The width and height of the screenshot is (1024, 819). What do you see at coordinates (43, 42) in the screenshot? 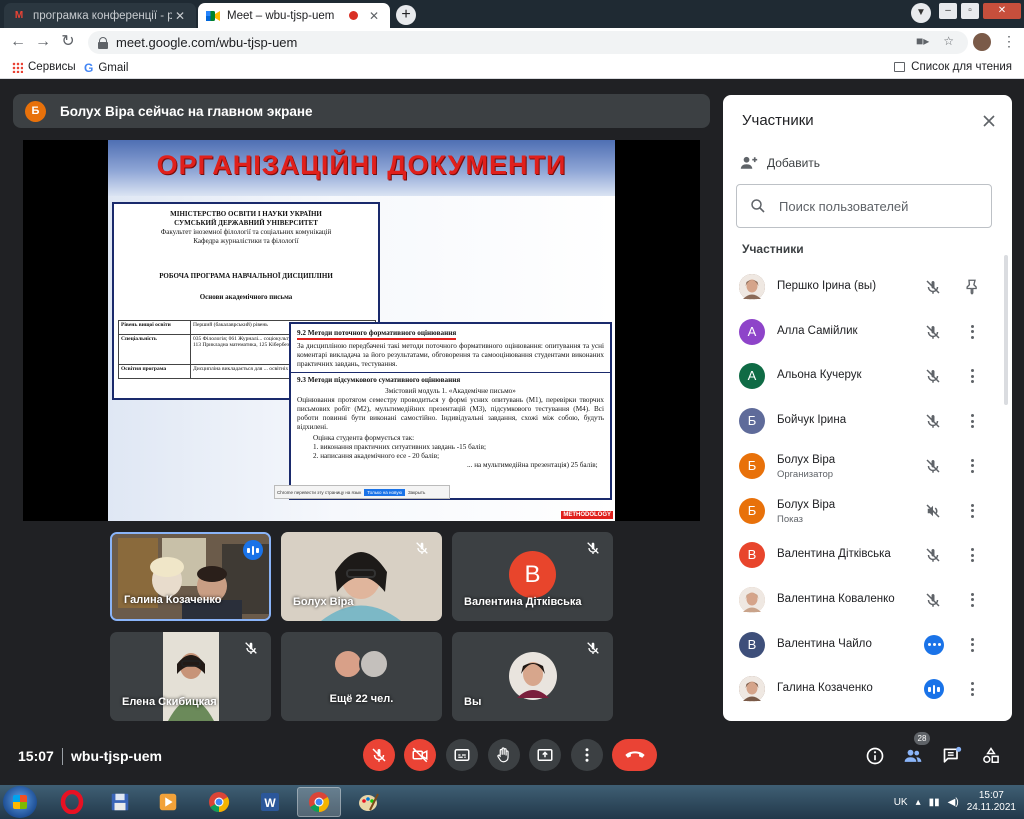
I see `forward-icon: →` at bounding box center [43, 42].